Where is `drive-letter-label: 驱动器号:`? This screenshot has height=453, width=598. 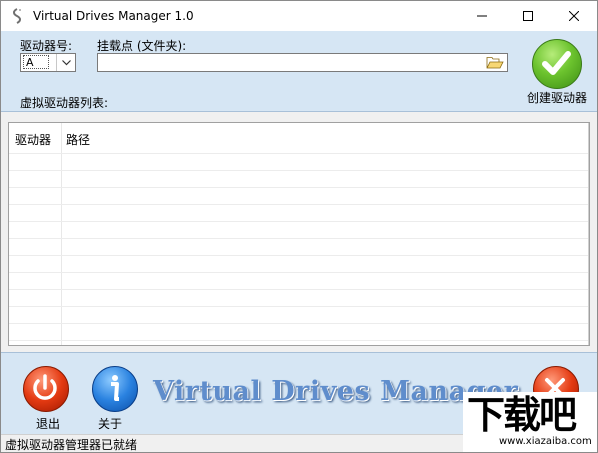
drive-letter-label: 驱动器号: is located at coordinates (46, 46).